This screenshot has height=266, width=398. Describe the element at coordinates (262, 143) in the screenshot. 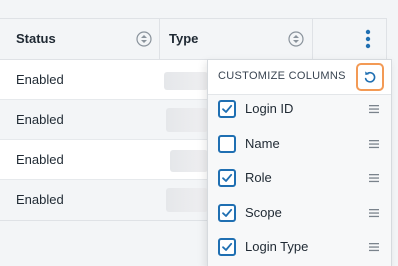

I see `column-option-label: Name` at that location.